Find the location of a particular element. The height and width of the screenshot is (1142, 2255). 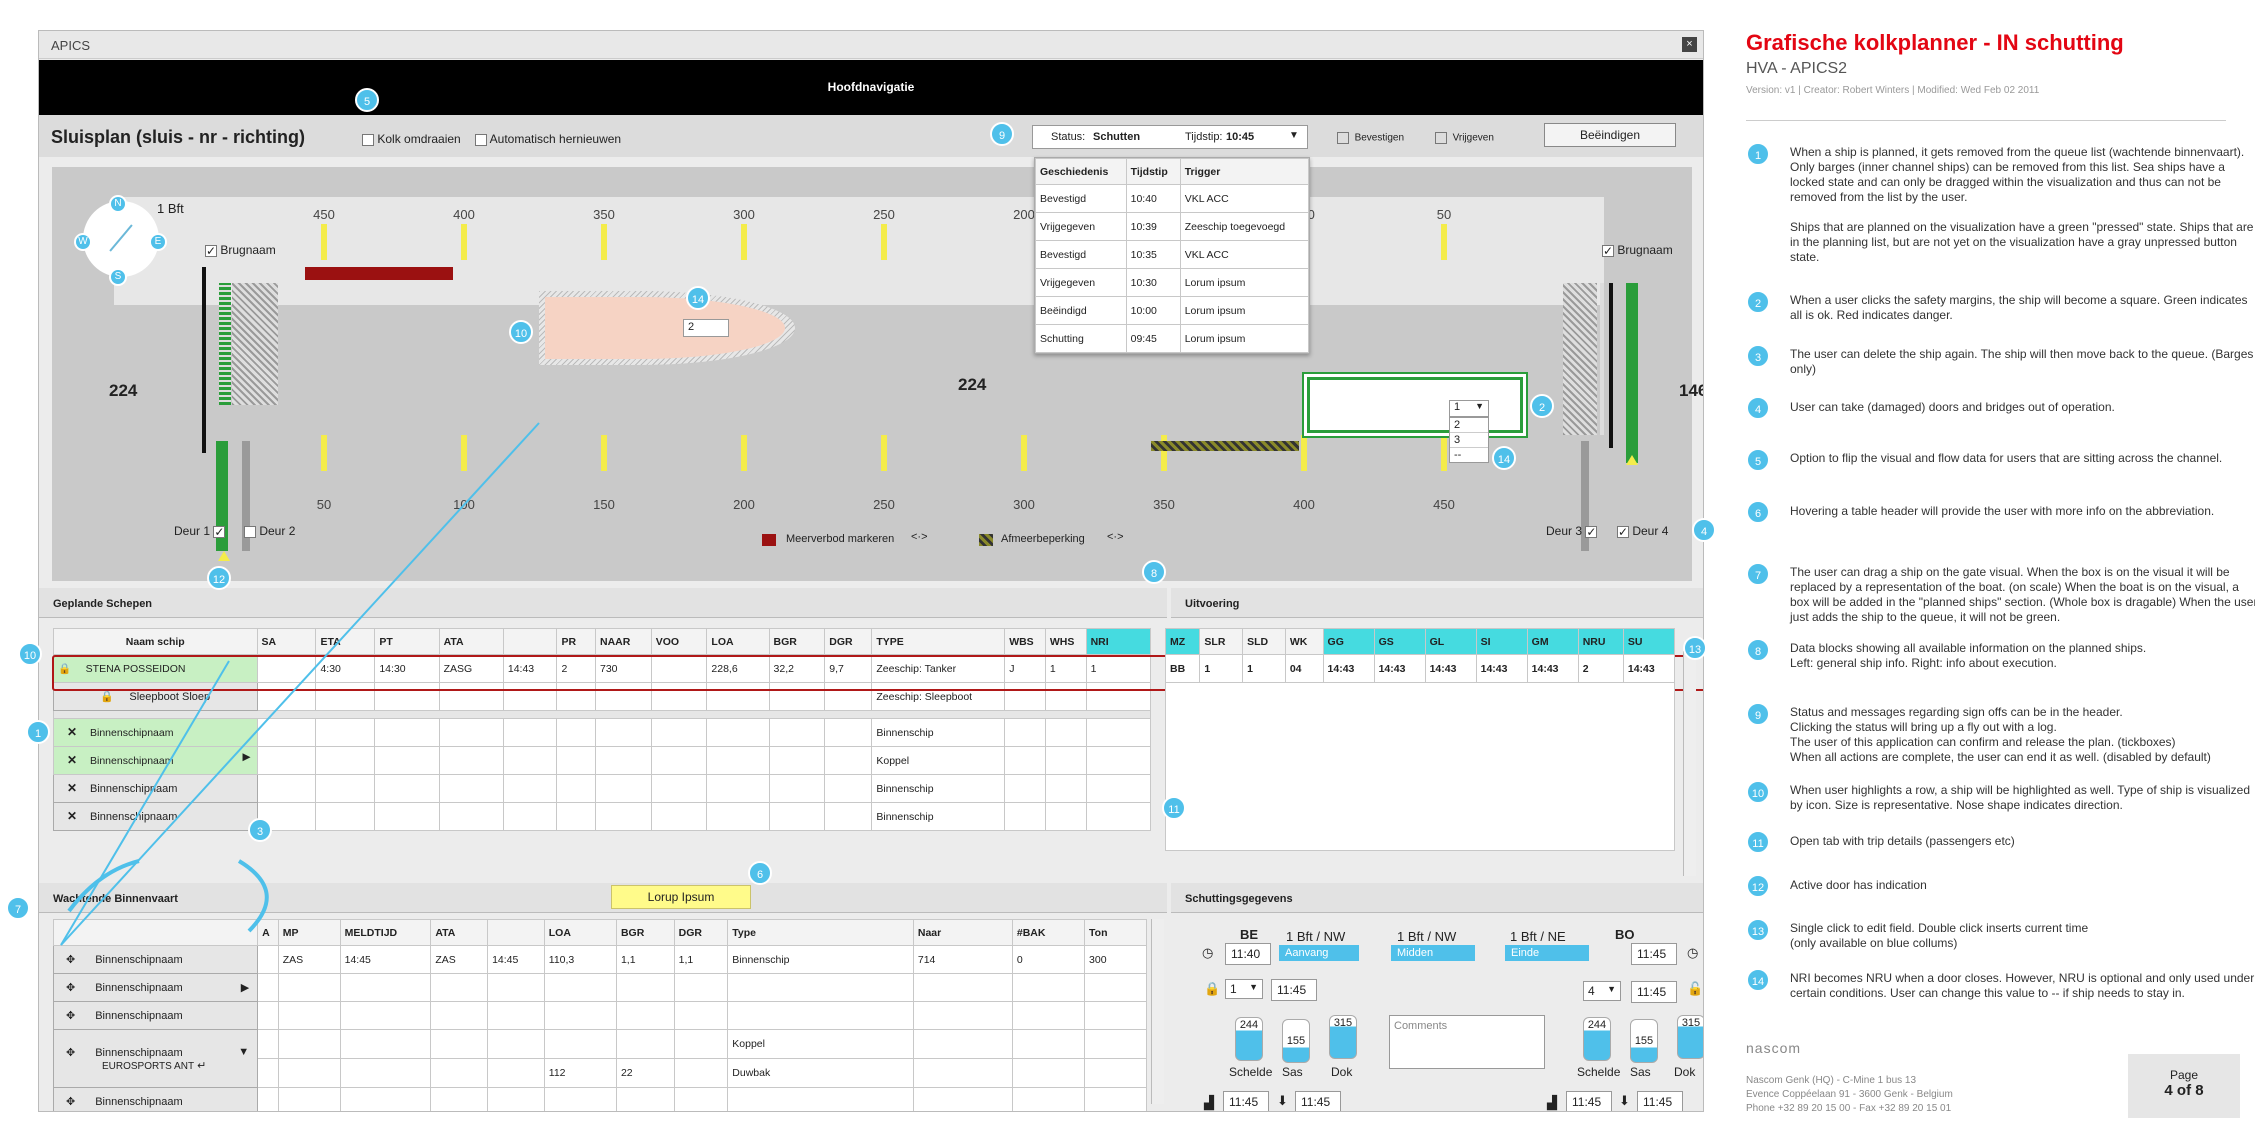

marker-6: 6 is located at coordinates (760, 873).